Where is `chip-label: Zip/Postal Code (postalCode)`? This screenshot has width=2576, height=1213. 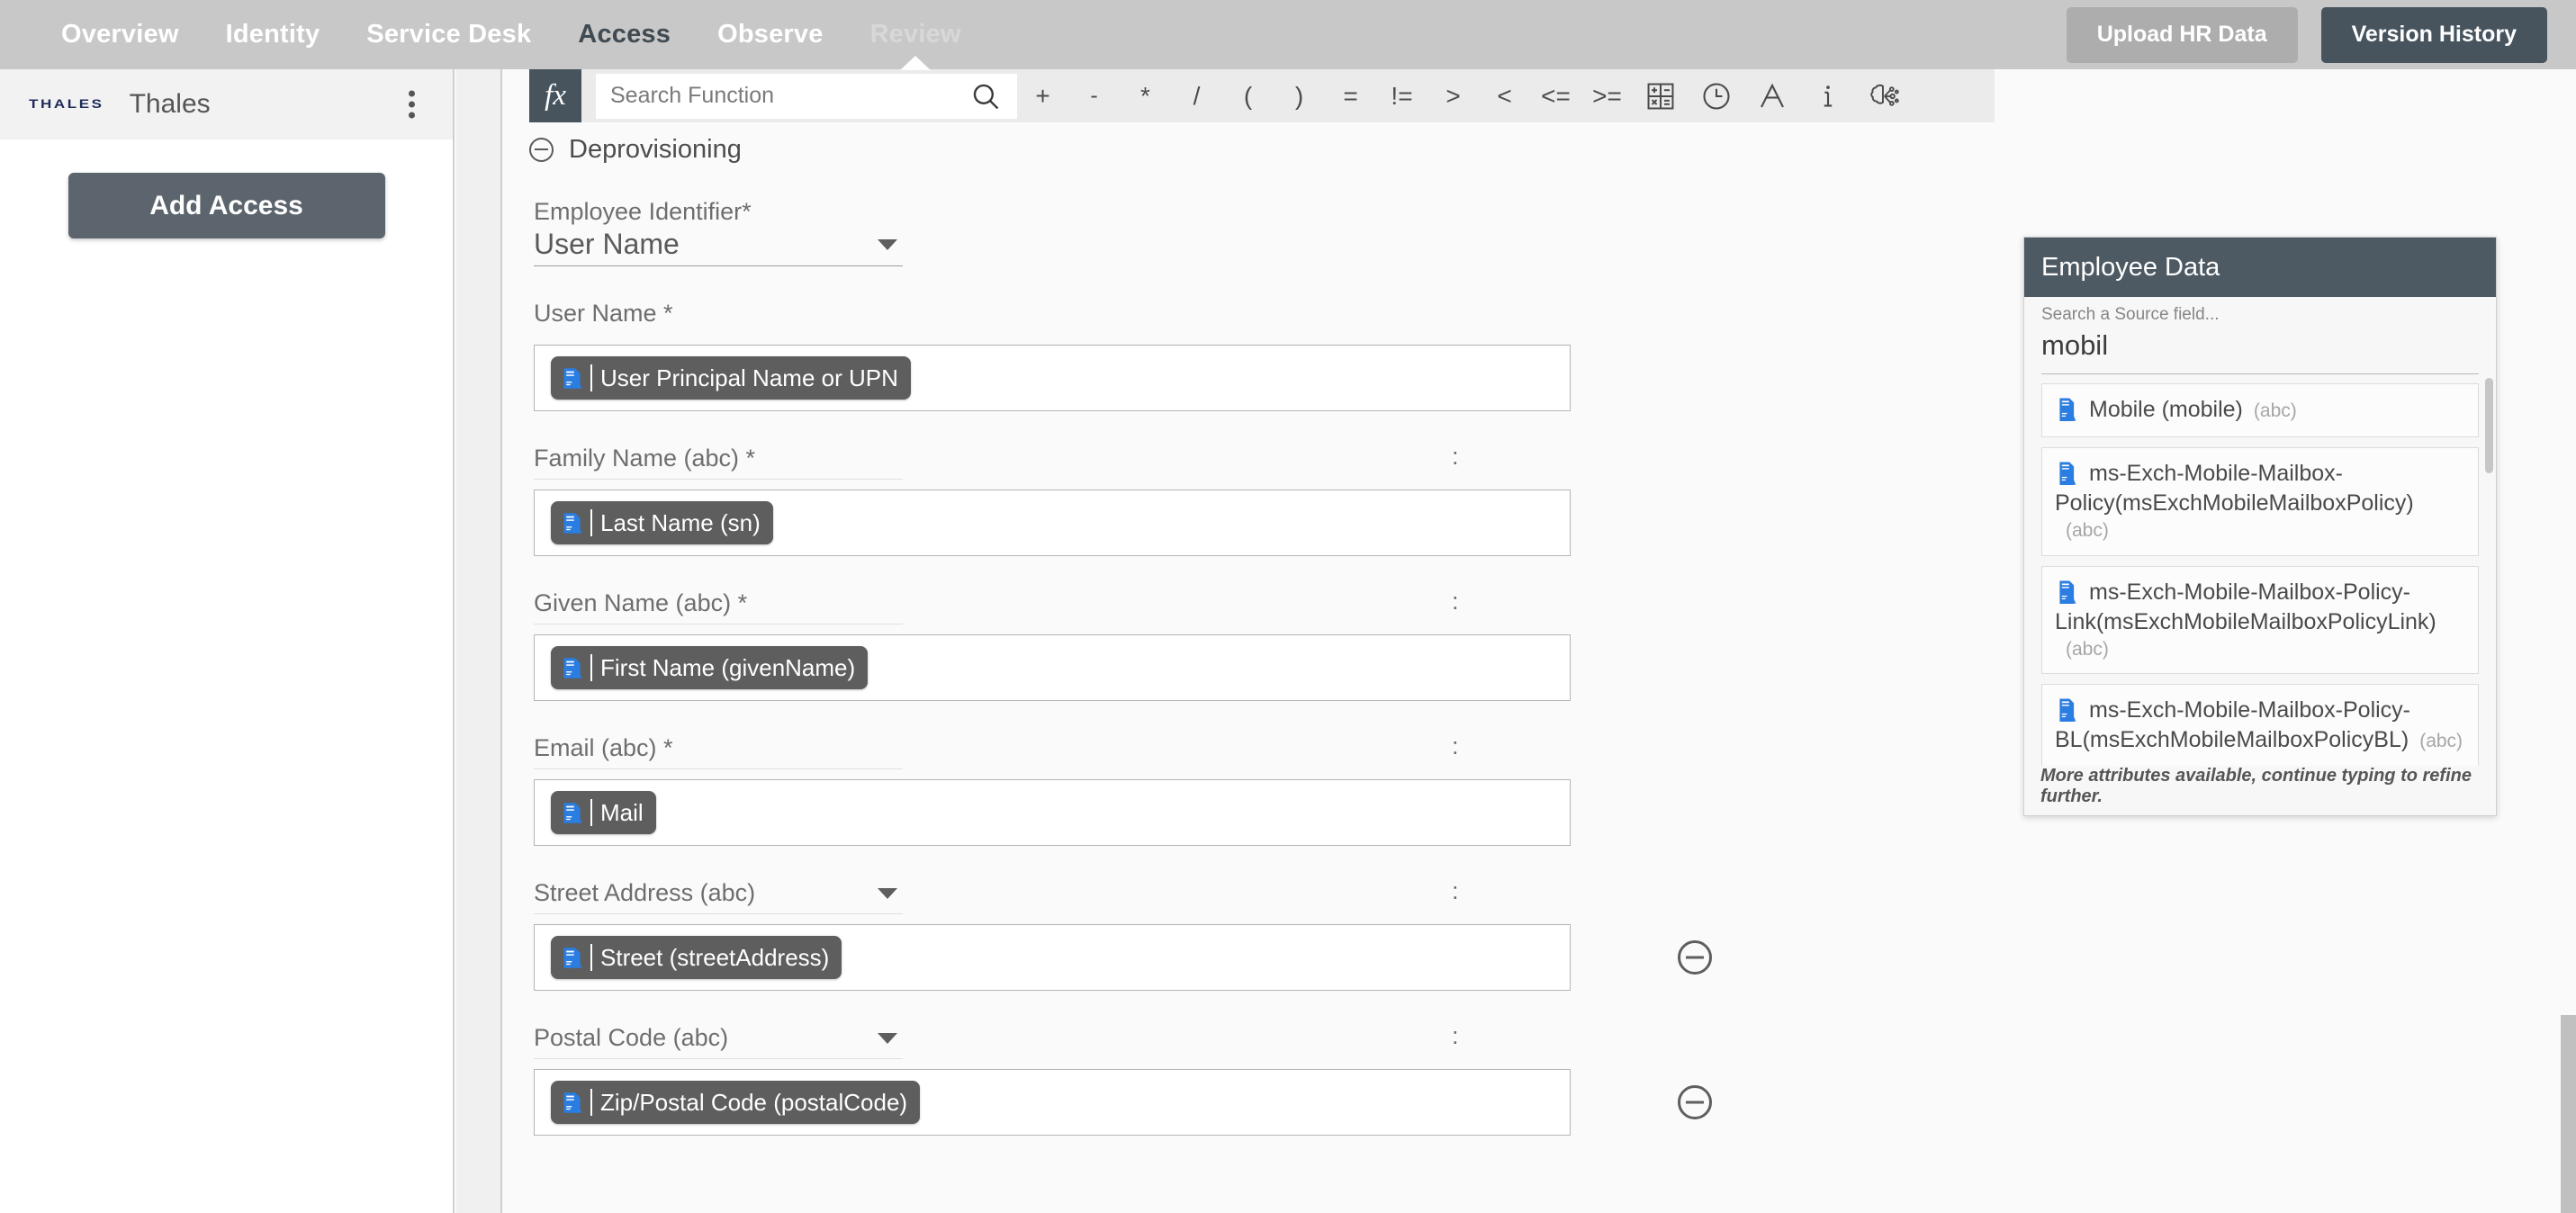
chip-label: Zip/Postal Code (postalCode) is located at coordinates (754, 1102).